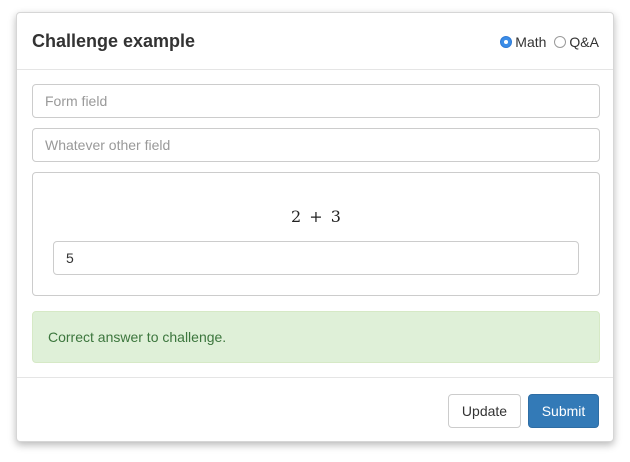  What do you see at coordinates (315, 41) in the screenshot?
I see `dialog-header: Challenge example Math Q&A` at bounding box center [315, 41].